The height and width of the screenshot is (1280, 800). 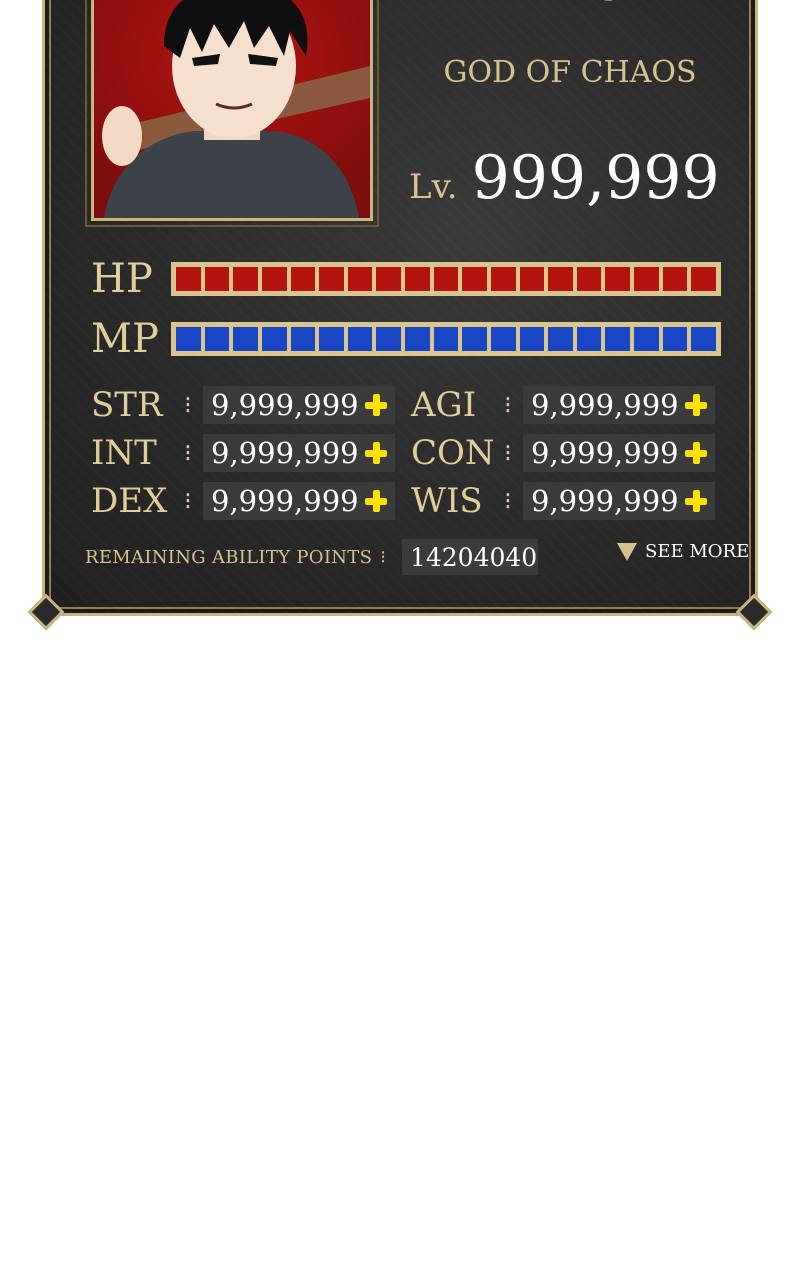 What do you see at coordinates (605, 453) in the screenshot?
I see `stat-con-value: 9,999,999` at bounding box center [605, 453].